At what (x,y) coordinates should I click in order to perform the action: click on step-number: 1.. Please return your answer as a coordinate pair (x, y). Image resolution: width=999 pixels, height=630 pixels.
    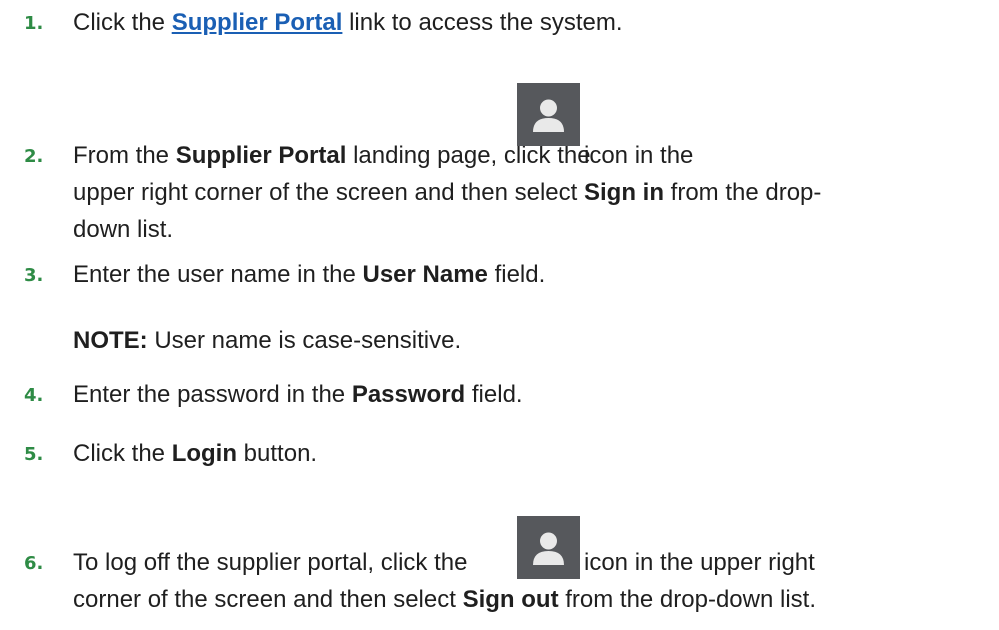
    Looking at the image, I should click on (34, 23).